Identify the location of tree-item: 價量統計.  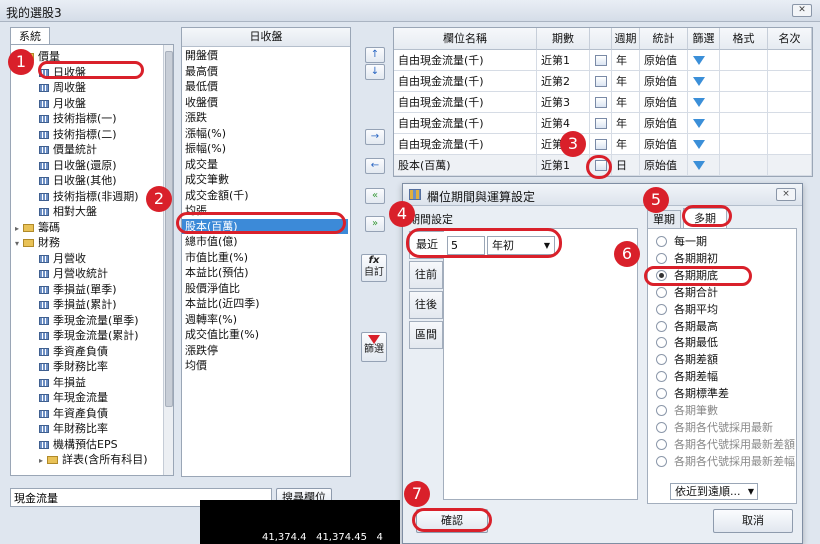
(68, 149).